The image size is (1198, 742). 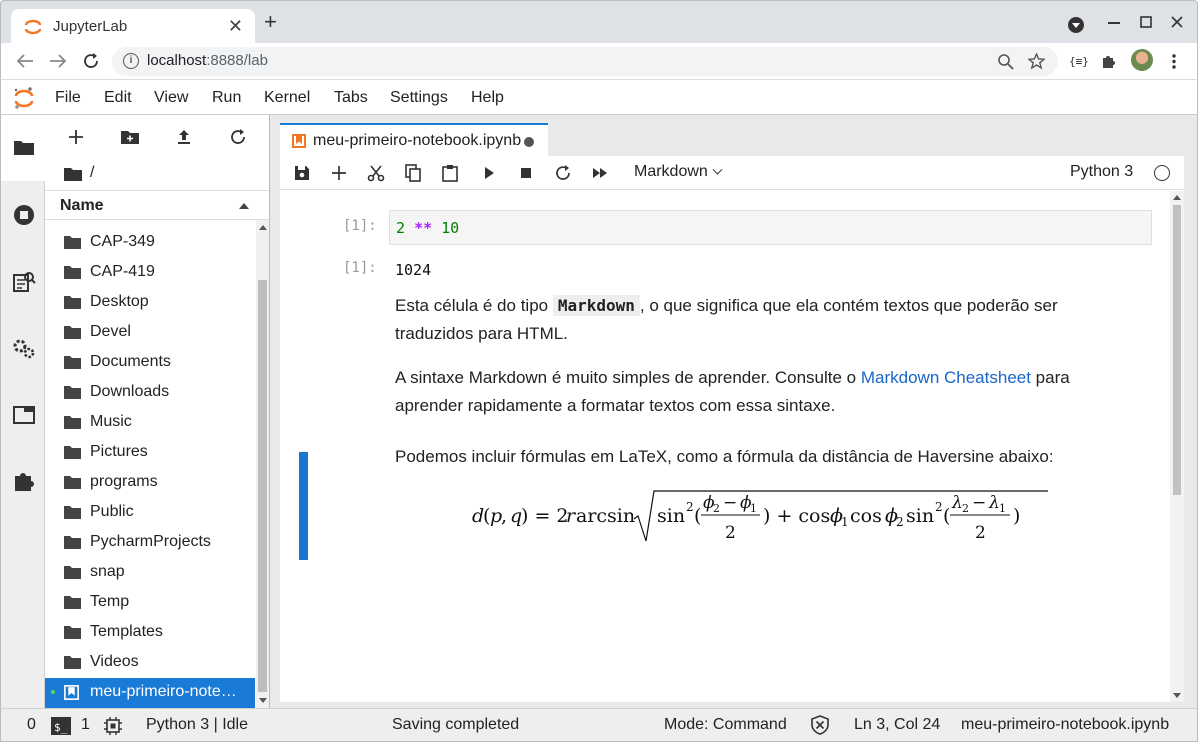 What do you see at coordinates (73, 174) in the screenshot?
I see `home-folder-icon` at bounding box center [73, 174].